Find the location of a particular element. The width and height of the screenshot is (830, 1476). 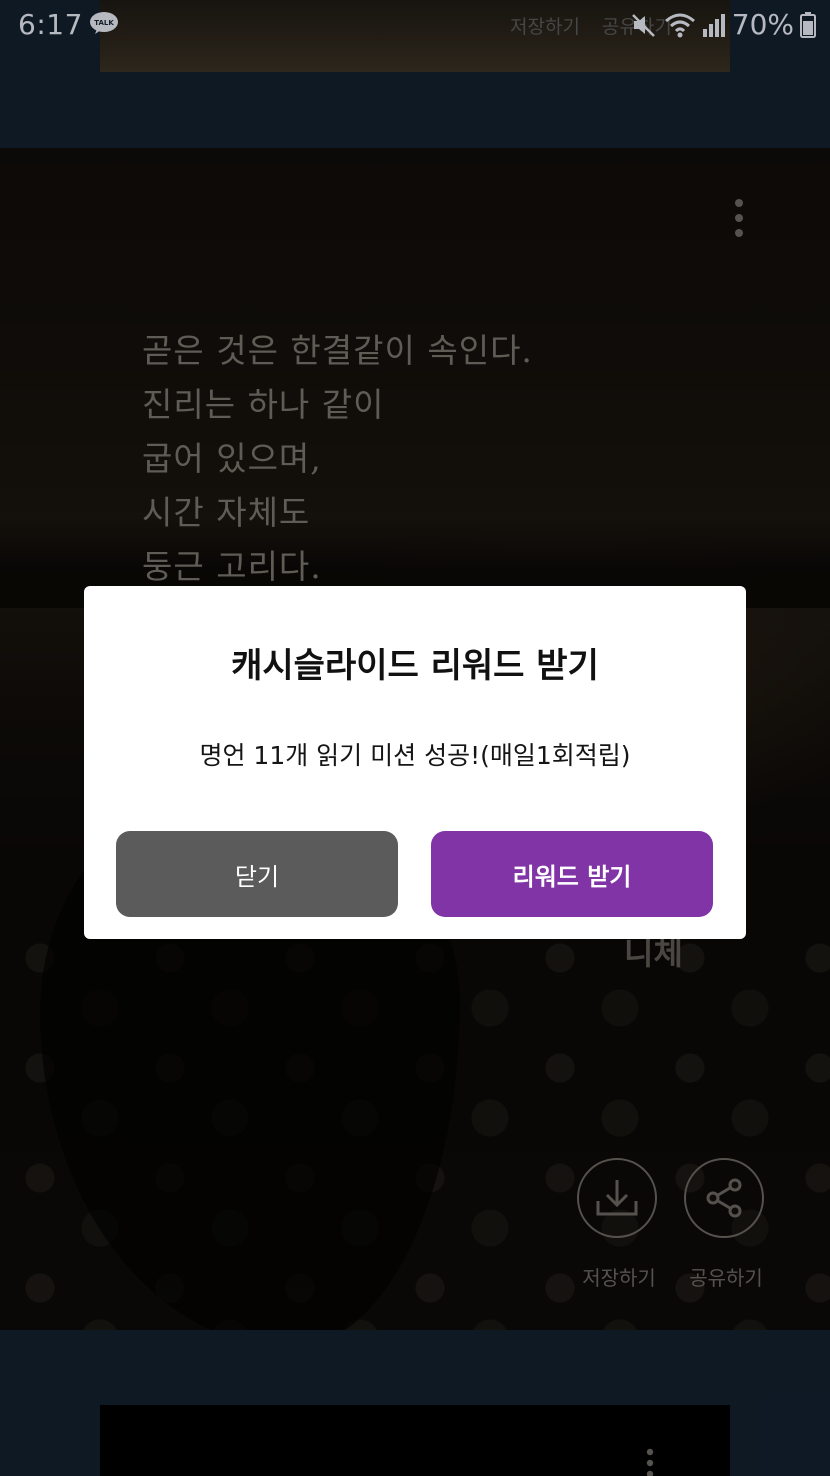

dialog-message: 명언 11개 읽기 미션 성공!(매일1회적립) is located at coordinates (415, 755).